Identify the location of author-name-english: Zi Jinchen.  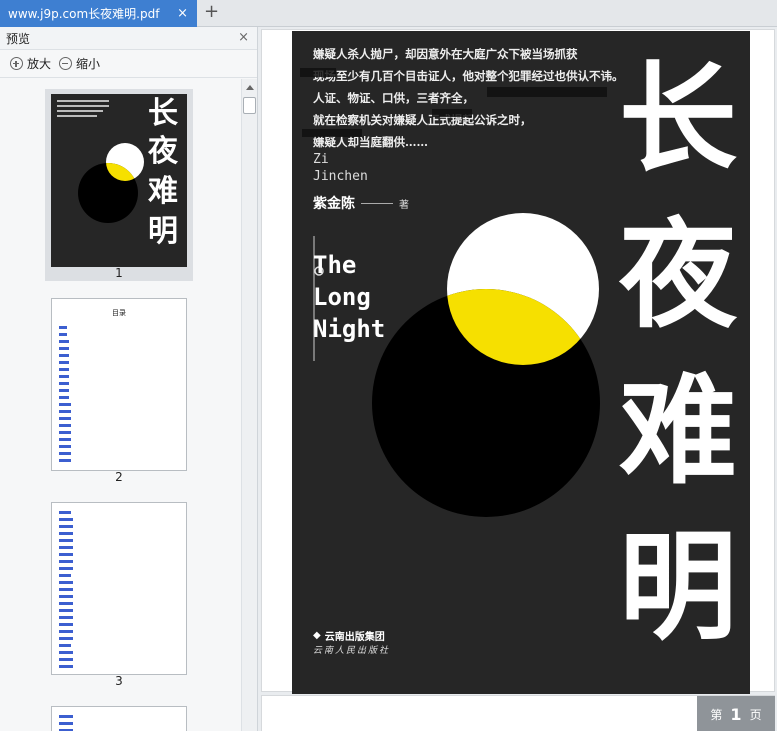
(340, 168).